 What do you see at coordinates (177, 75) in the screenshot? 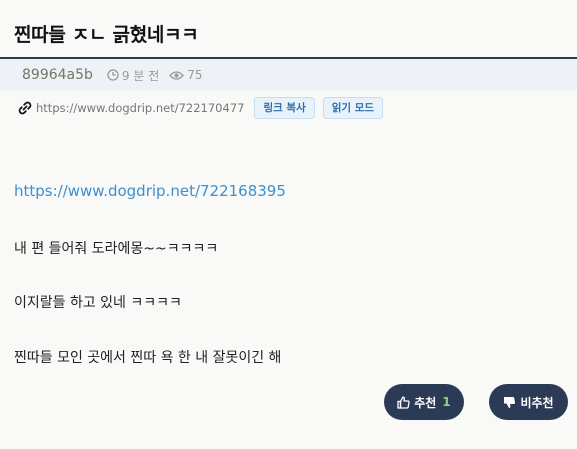
I see `eye-icon` at bounding box center [177, 75].